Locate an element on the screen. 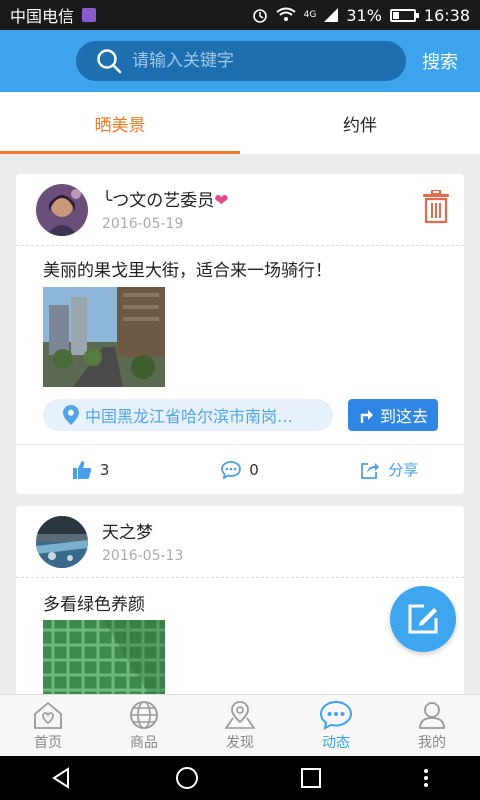  nav-item-products: 商品 is located at coordinates (144, 725).